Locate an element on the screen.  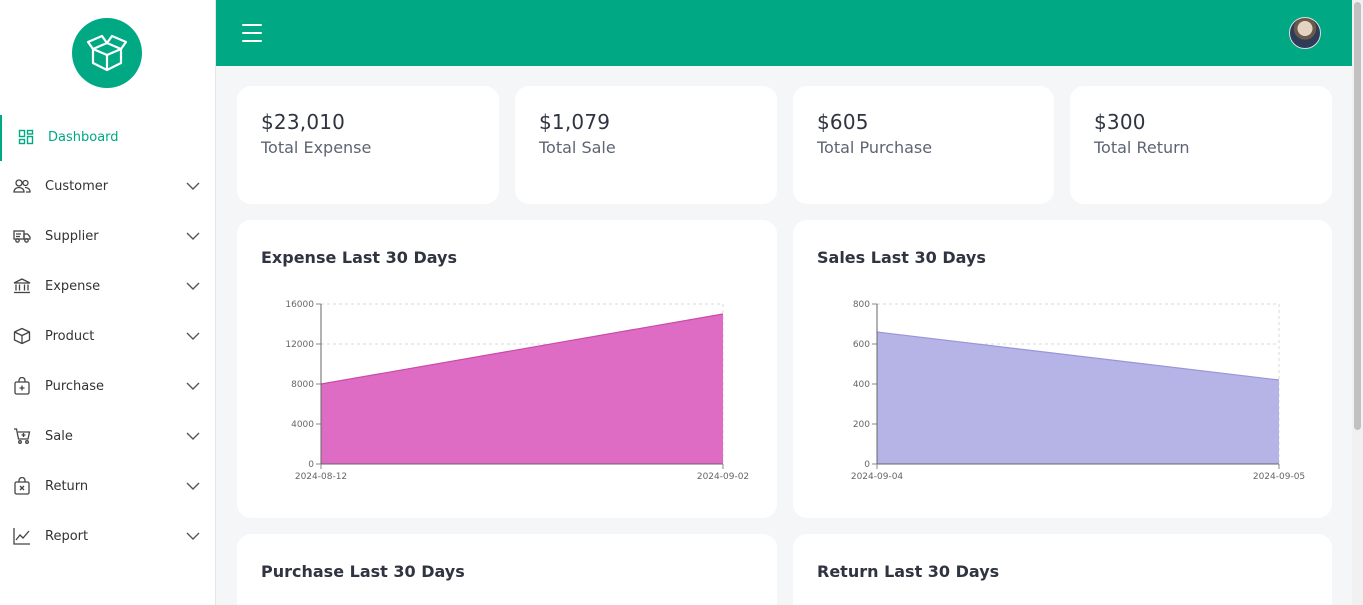
sidebar-item-purchase: Purchase is located at coordinates (108, 386).